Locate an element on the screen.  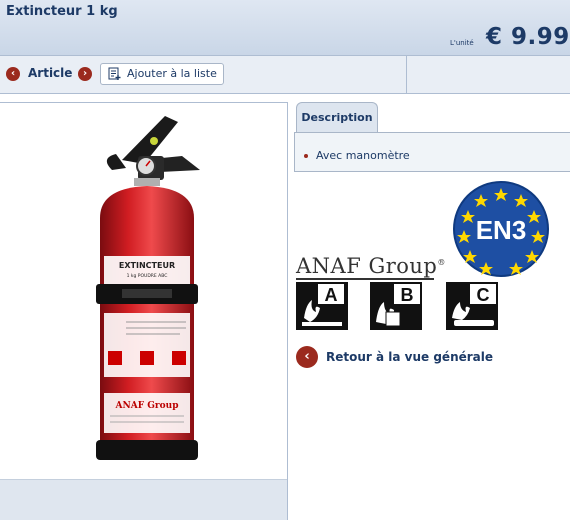
anaf-brand-text: ANAF Group is located at coordinates (367, 266).